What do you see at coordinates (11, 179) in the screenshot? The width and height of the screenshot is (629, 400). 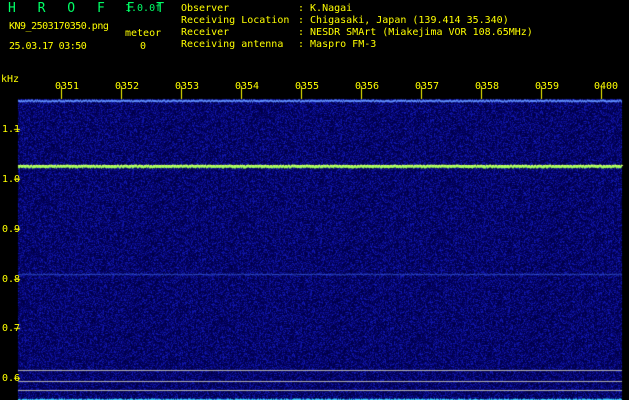 I see `y-tick-label: 1.0` at bounding box center [11, 179].